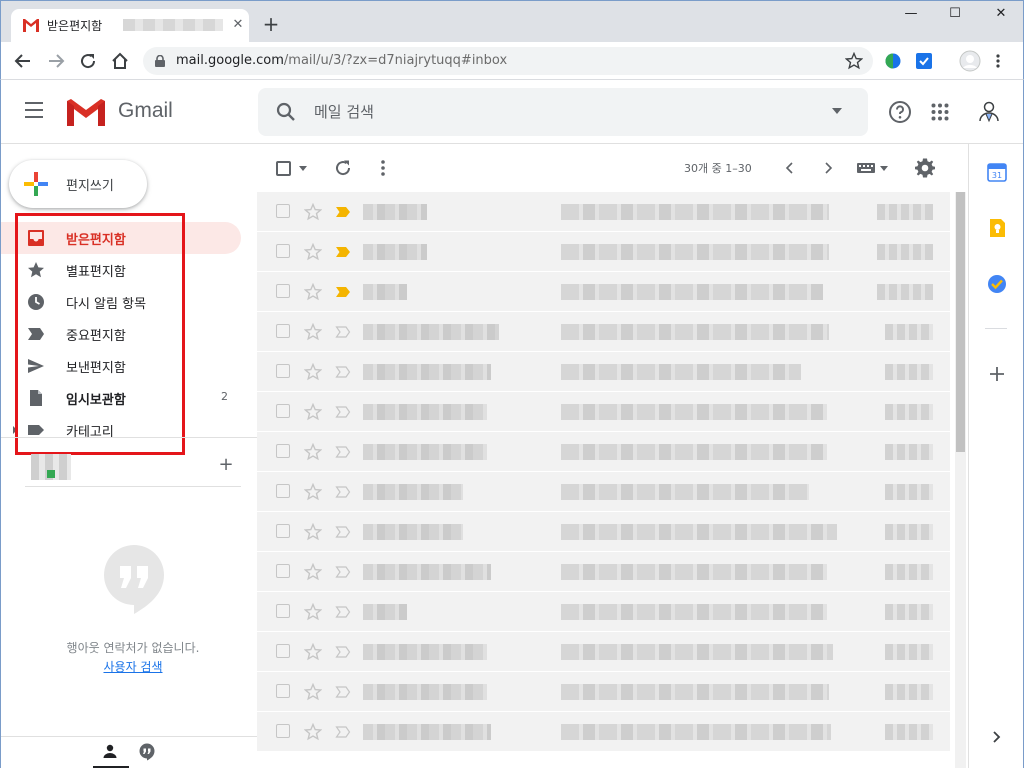 Image resolution: width=1024 pixels, height=768 pixels. I want to click on calendar-icon: 31, so click(997, 172).